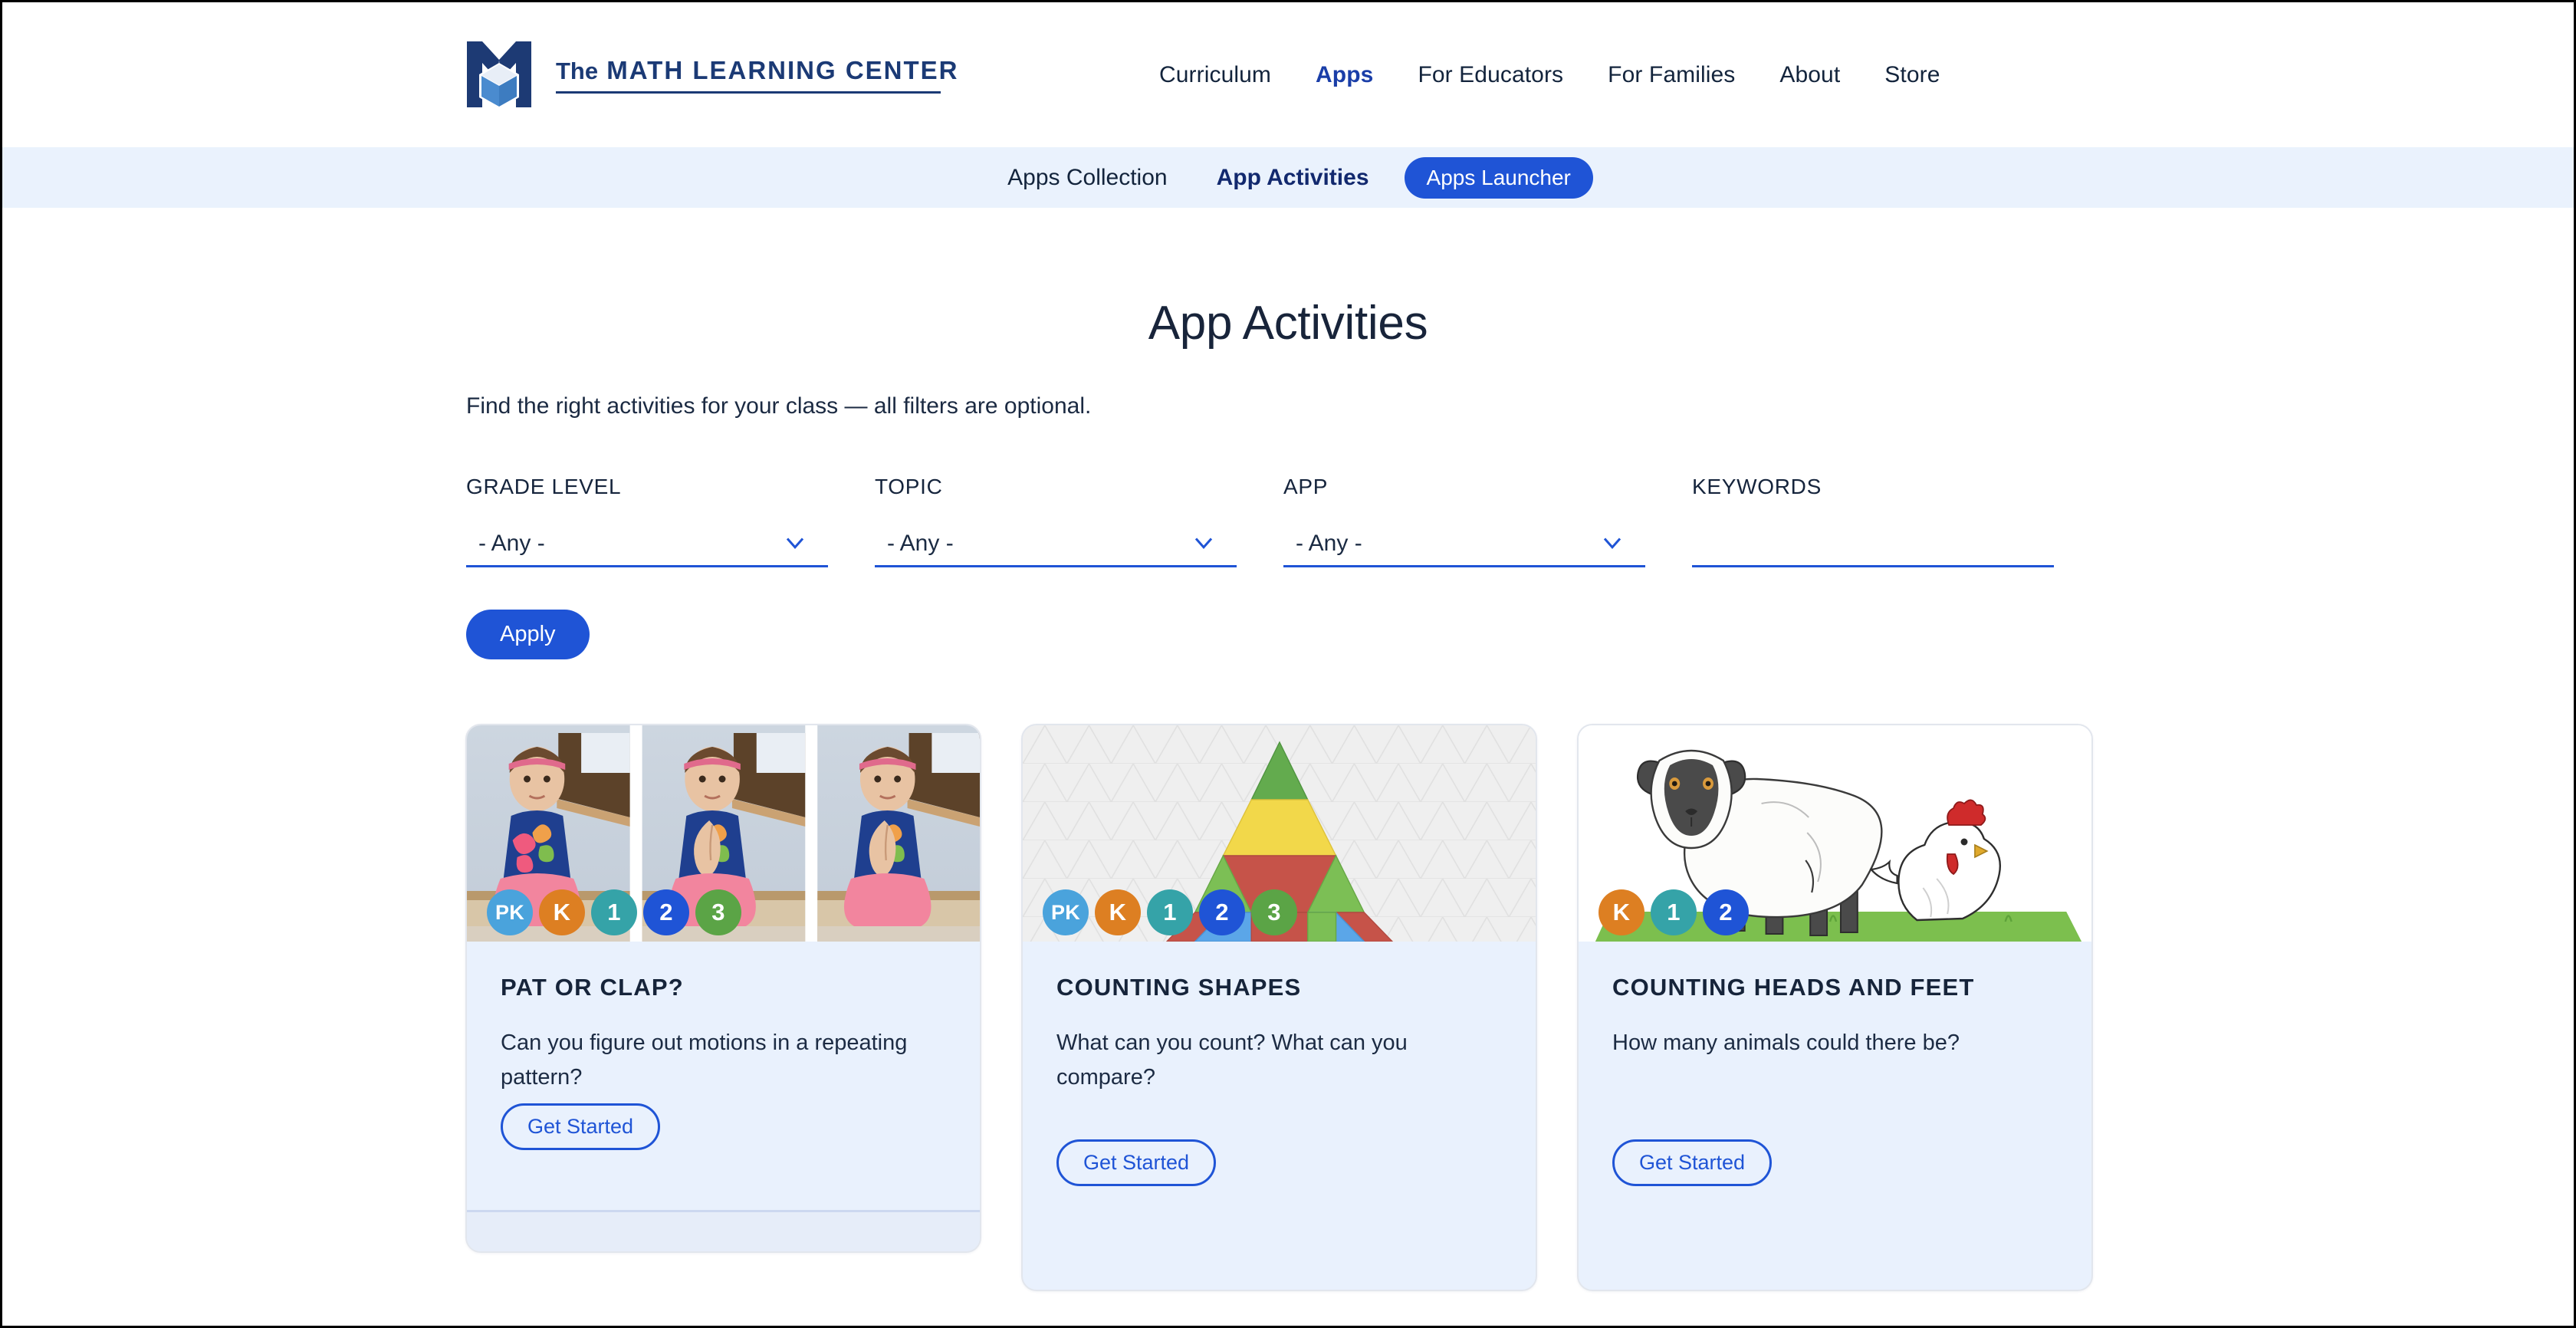 This screenshot has width=2576, height=1328. What do you see at coordinates (1215, 75) in the screenshot?
I see `nav-item-curriculum: Curriculum` at bounding box center [1215, 75].